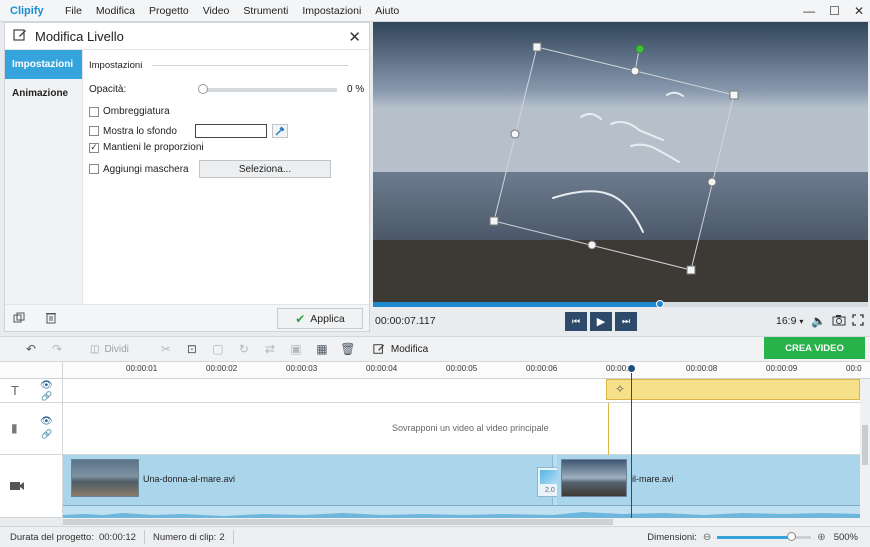 The height and width of the screenshot is (547, 870). I want to click on frame-icon: ▢, so click(218, 349).